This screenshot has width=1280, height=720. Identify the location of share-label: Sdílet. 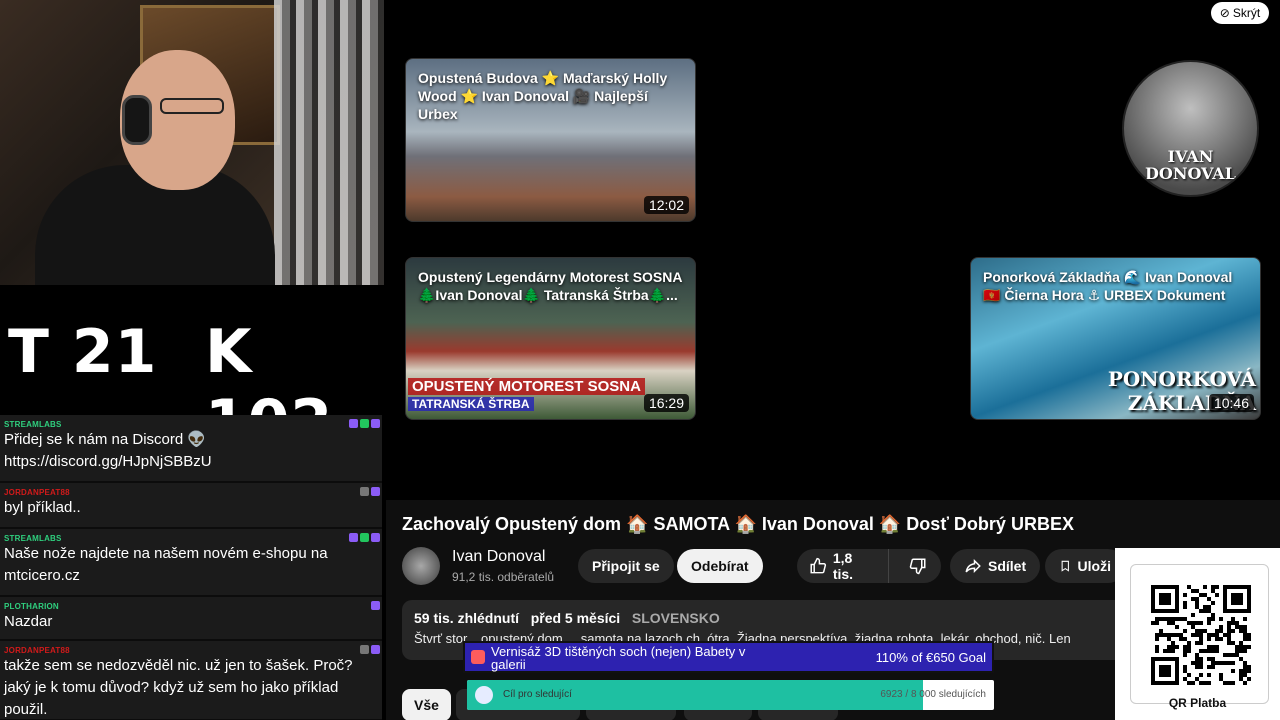
(1007, 566).